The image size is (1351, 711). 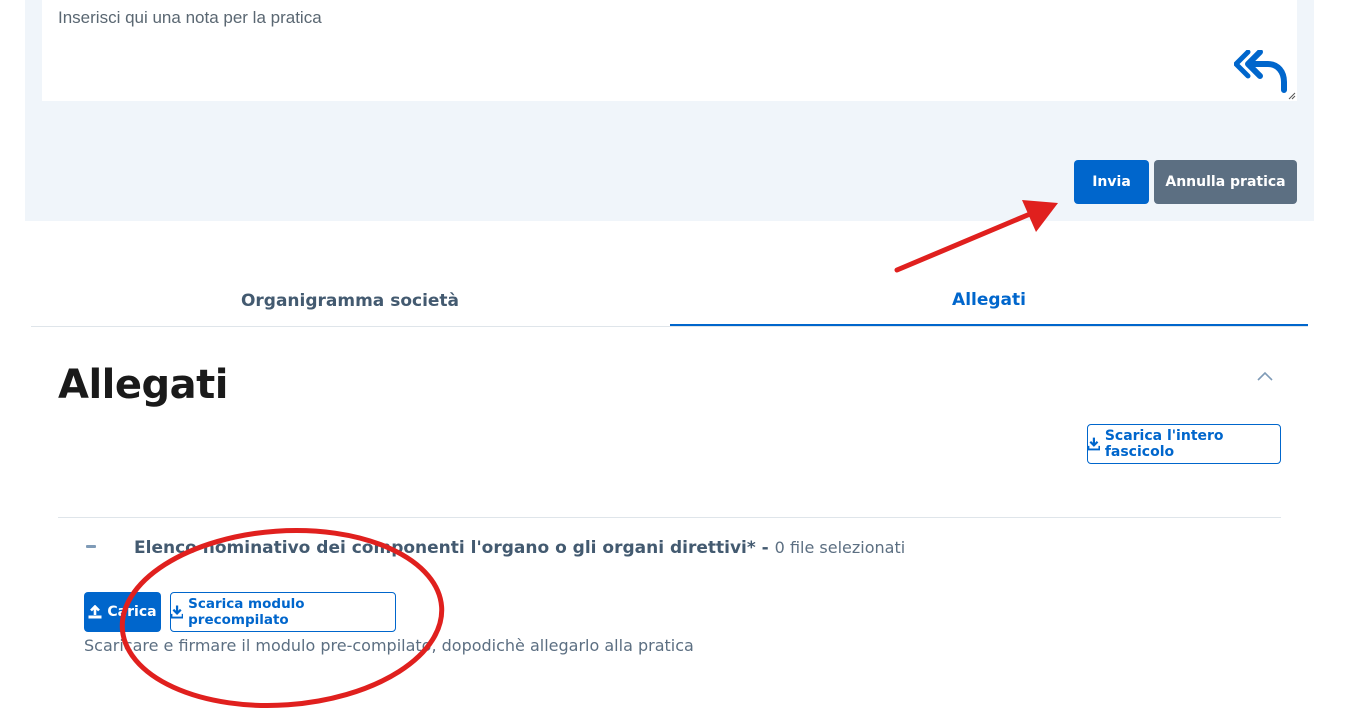 What do you see at coordinates (840, 547) in the screenshot?
I see `file-count: 0 file selezionati` at bounding box center [840, 547].